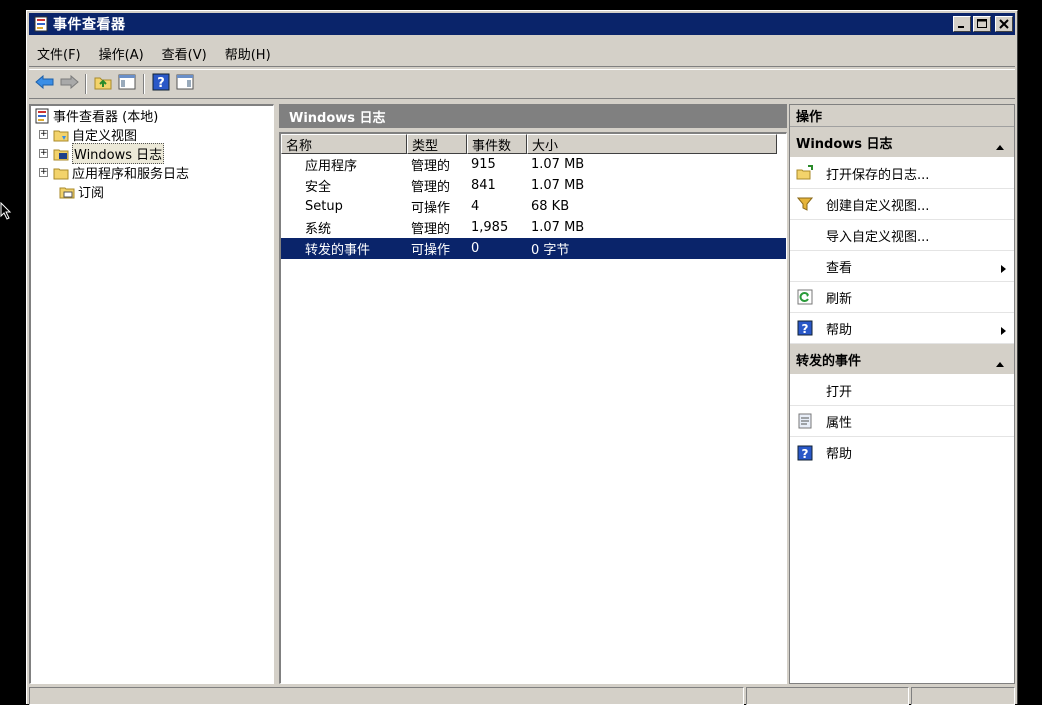 Image resolution: width=1042 pixels, height=705 pixels. I want to click on menu-bar: 文件(F) 操作(A) 查看(V) 帮助(H), so click(522, 54).